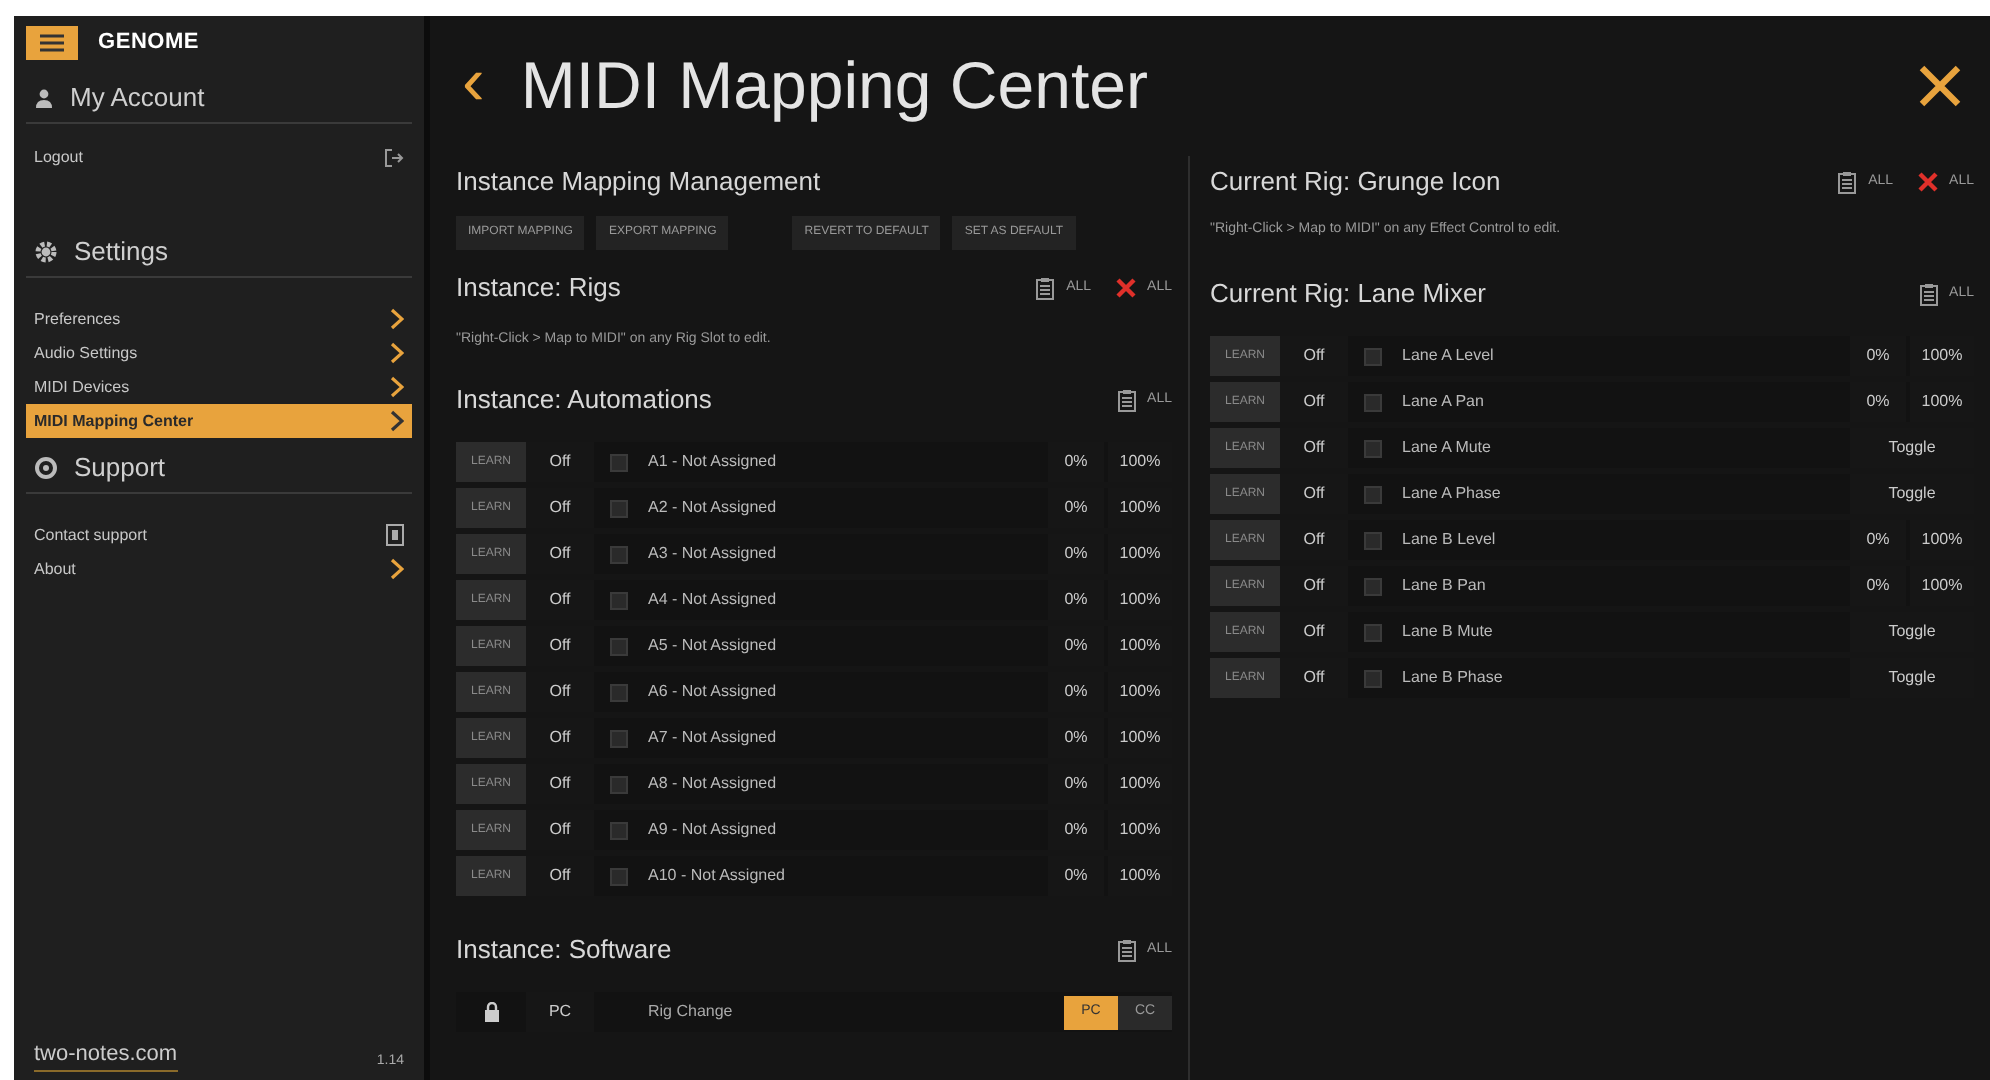 This screenshot has height=1080, width=1990. What do you see at coordinates (1348, 294) in the screenshot?
I see `section-title: Current Rig: Lane Mixer` at bounding box center [1348, 294].